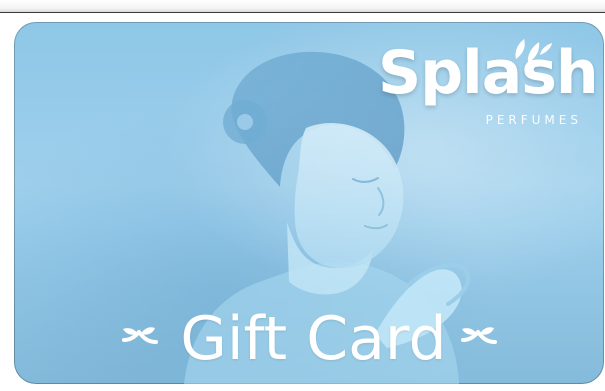  Describe the element at coordinates (533, 51) in the screenshot. I see `splash-drop-icon` at that location.